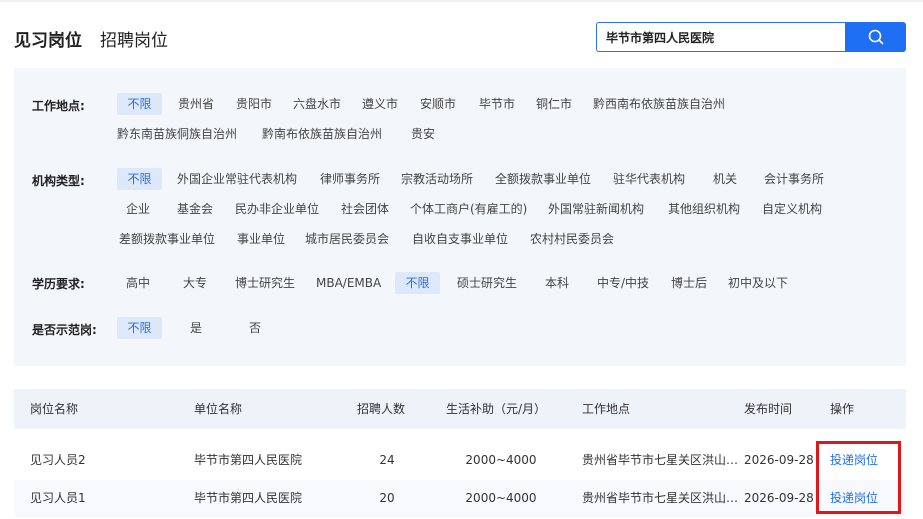 The image size is (923, 519). Describe the element at coordinates (496, 409) in the screenshot. I see `column-header: 生活补助（元/月）` at that location.